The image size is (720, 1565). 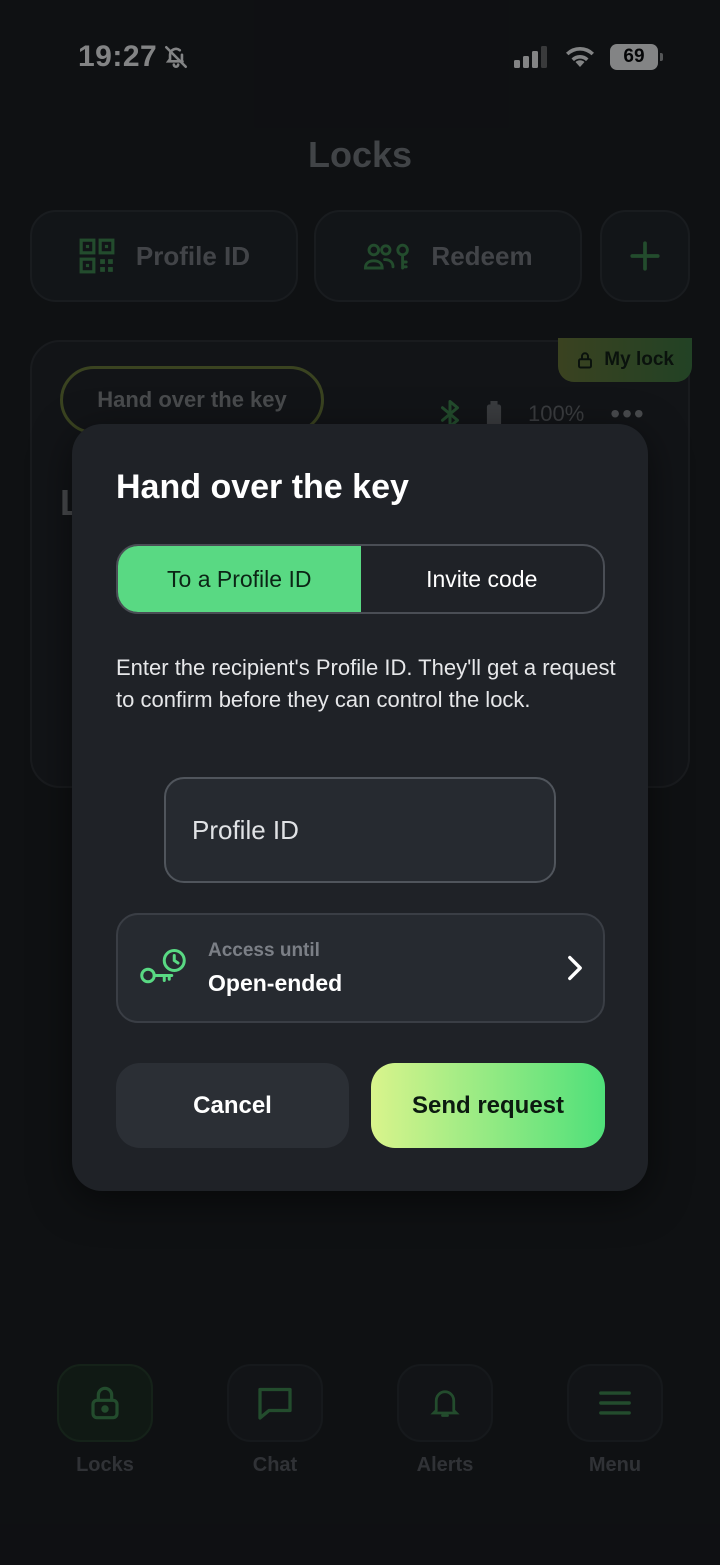 I want to click on dialog-title: Hand over the key, so click(x=262, y=487).